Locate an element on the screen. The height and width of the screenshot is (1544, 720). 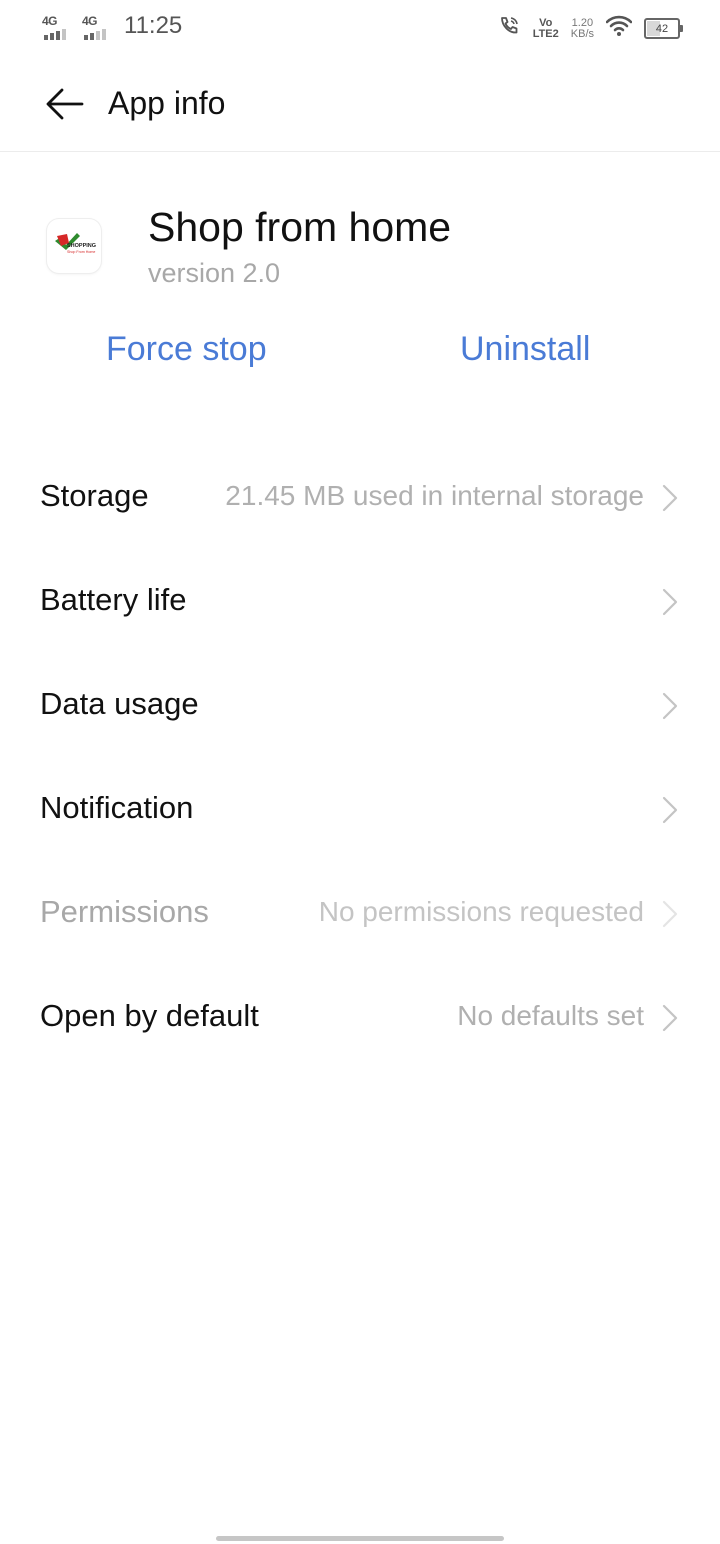
settings-item-label: Open by default is located at coordinates (149, 1015).